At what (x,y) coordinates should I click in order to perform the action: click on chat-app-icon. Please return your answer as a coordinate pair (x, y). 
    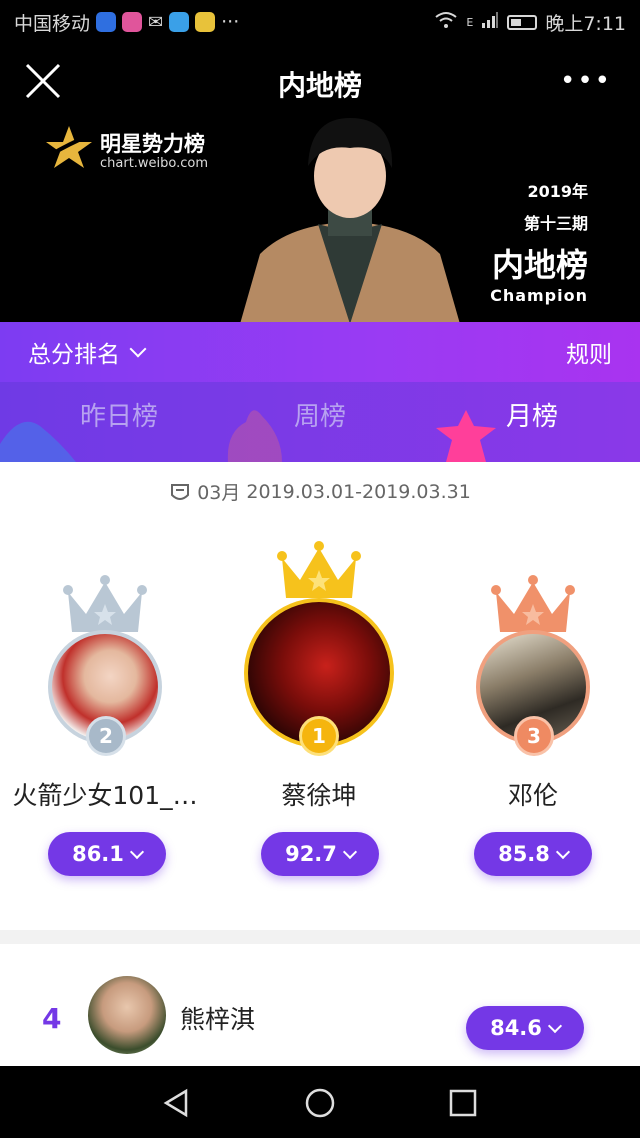
    Looking at the image, I should click on (205, 22).